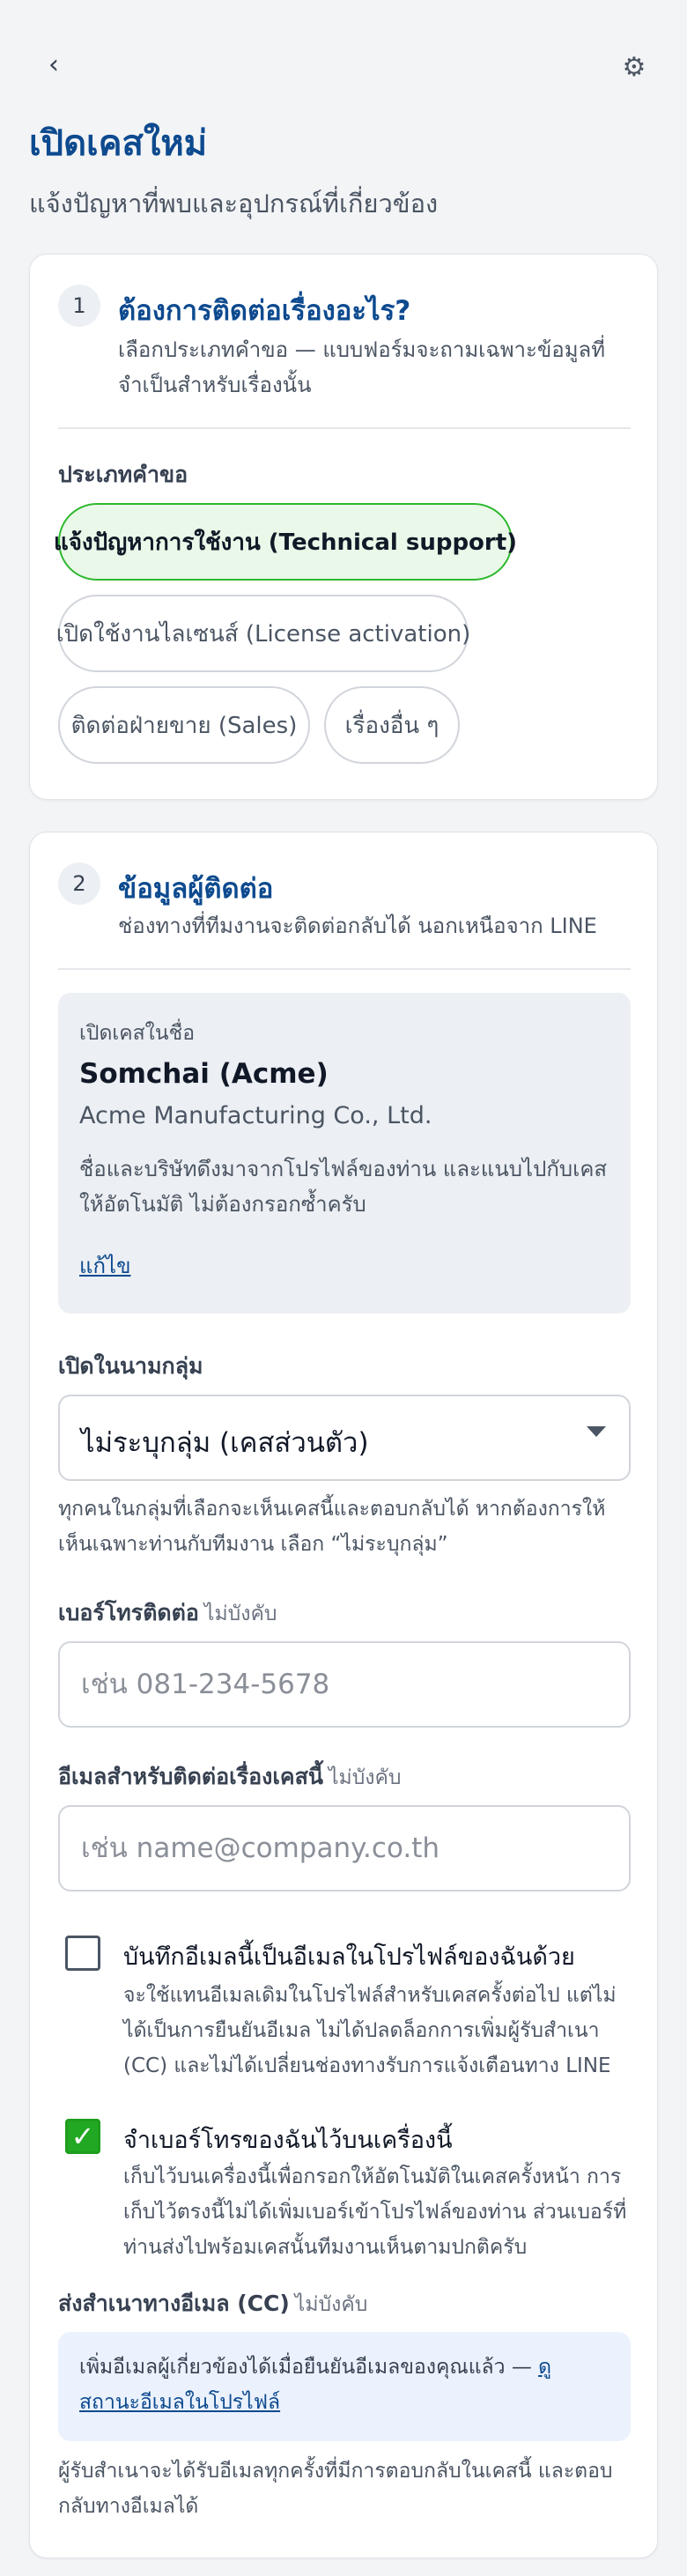  What do you see at coordinates (264, 311) in the screenshot?
I see `section-title: ต้องการติดต่อเรื่องอะไร?` at bounding box center [264, 311].